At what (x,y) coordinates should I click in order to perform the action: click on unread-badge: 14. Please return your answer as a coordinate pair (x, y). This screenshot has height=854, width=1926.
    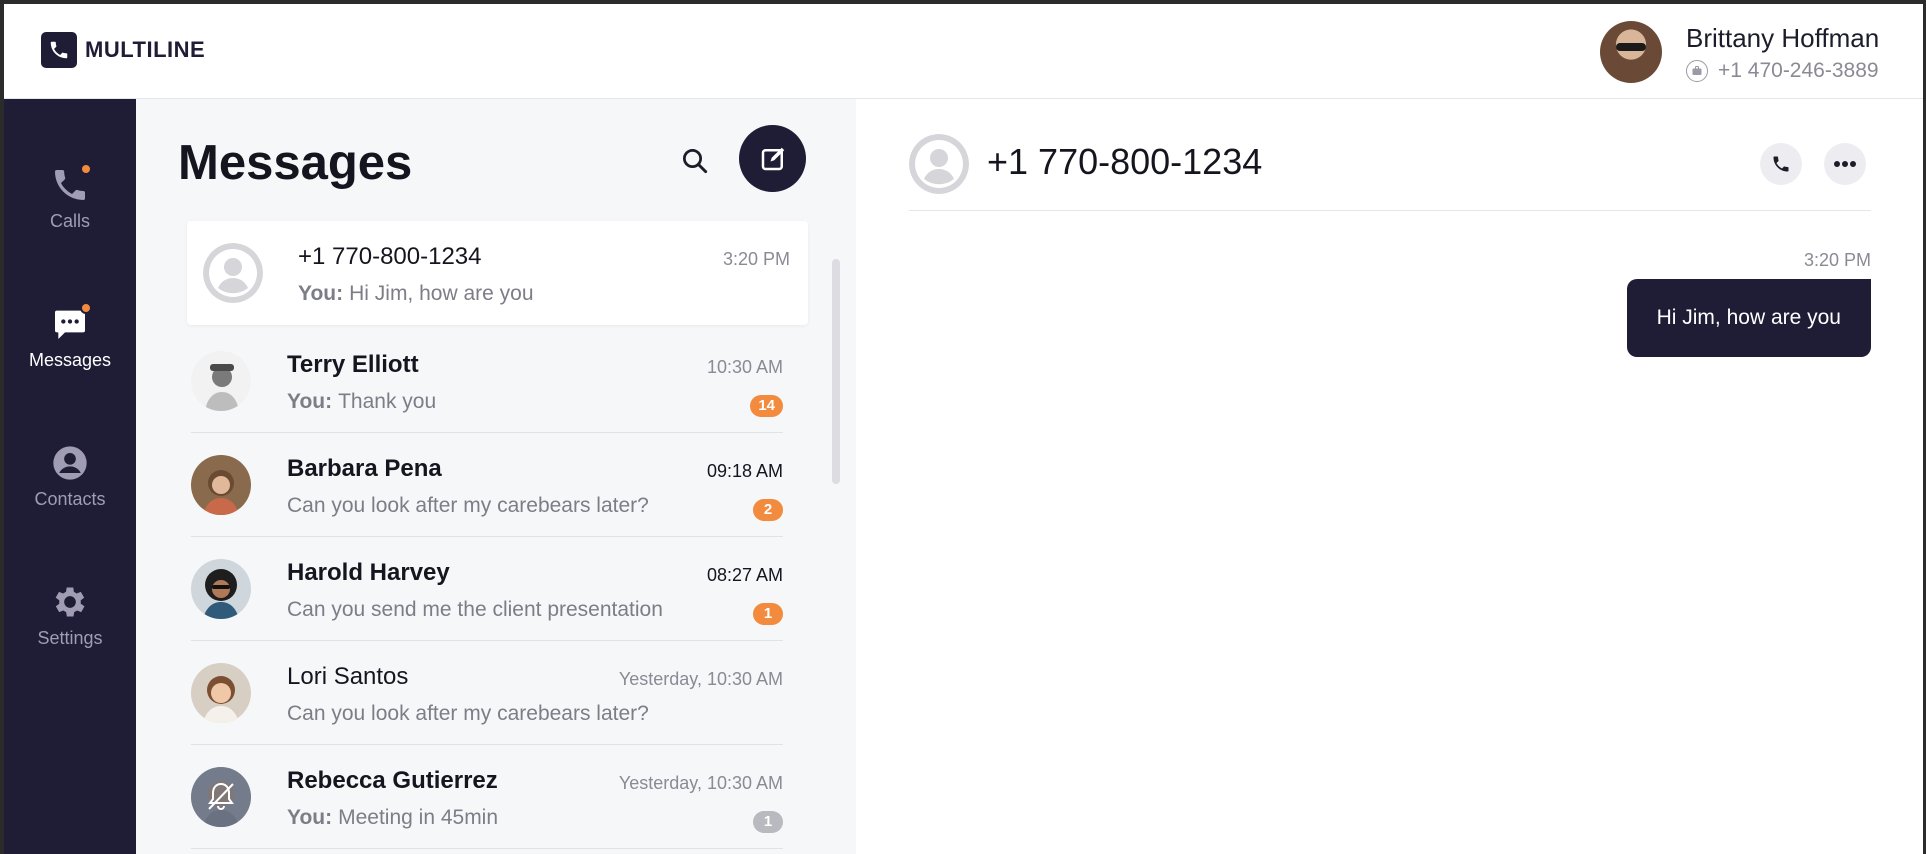
    Looking at the image, I should click on (766, 406).